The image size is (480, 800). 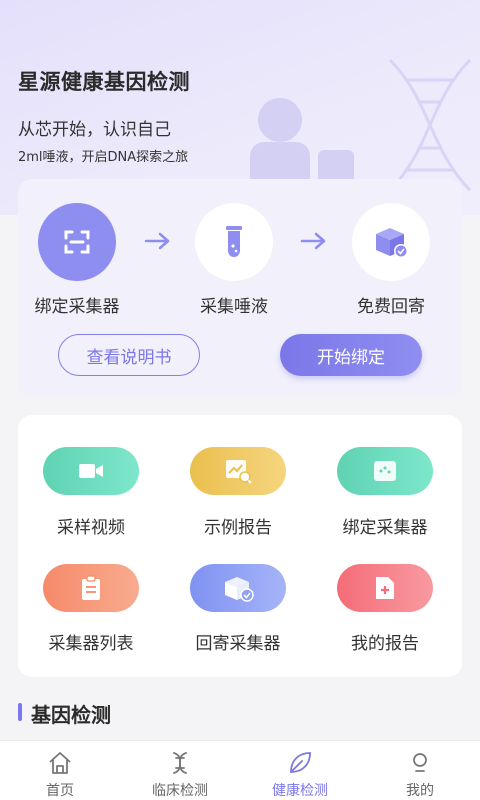 I want to click on bind-collector-button, so click(x=385, y=471).